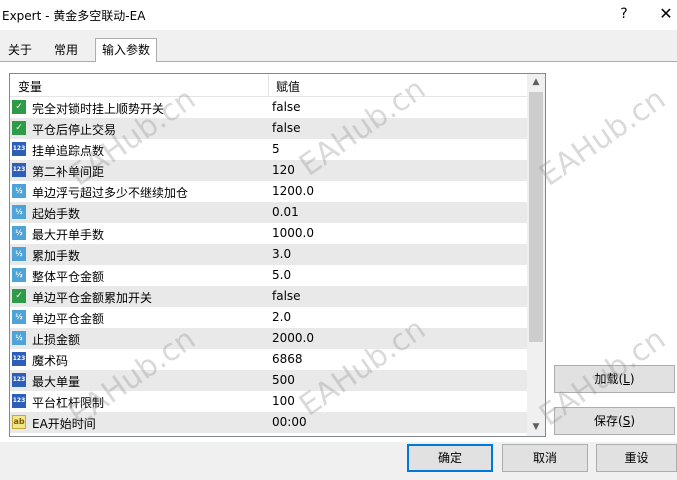 The image size is (677, 480). I want to click on ok-button: 确定, so click(450, 458).